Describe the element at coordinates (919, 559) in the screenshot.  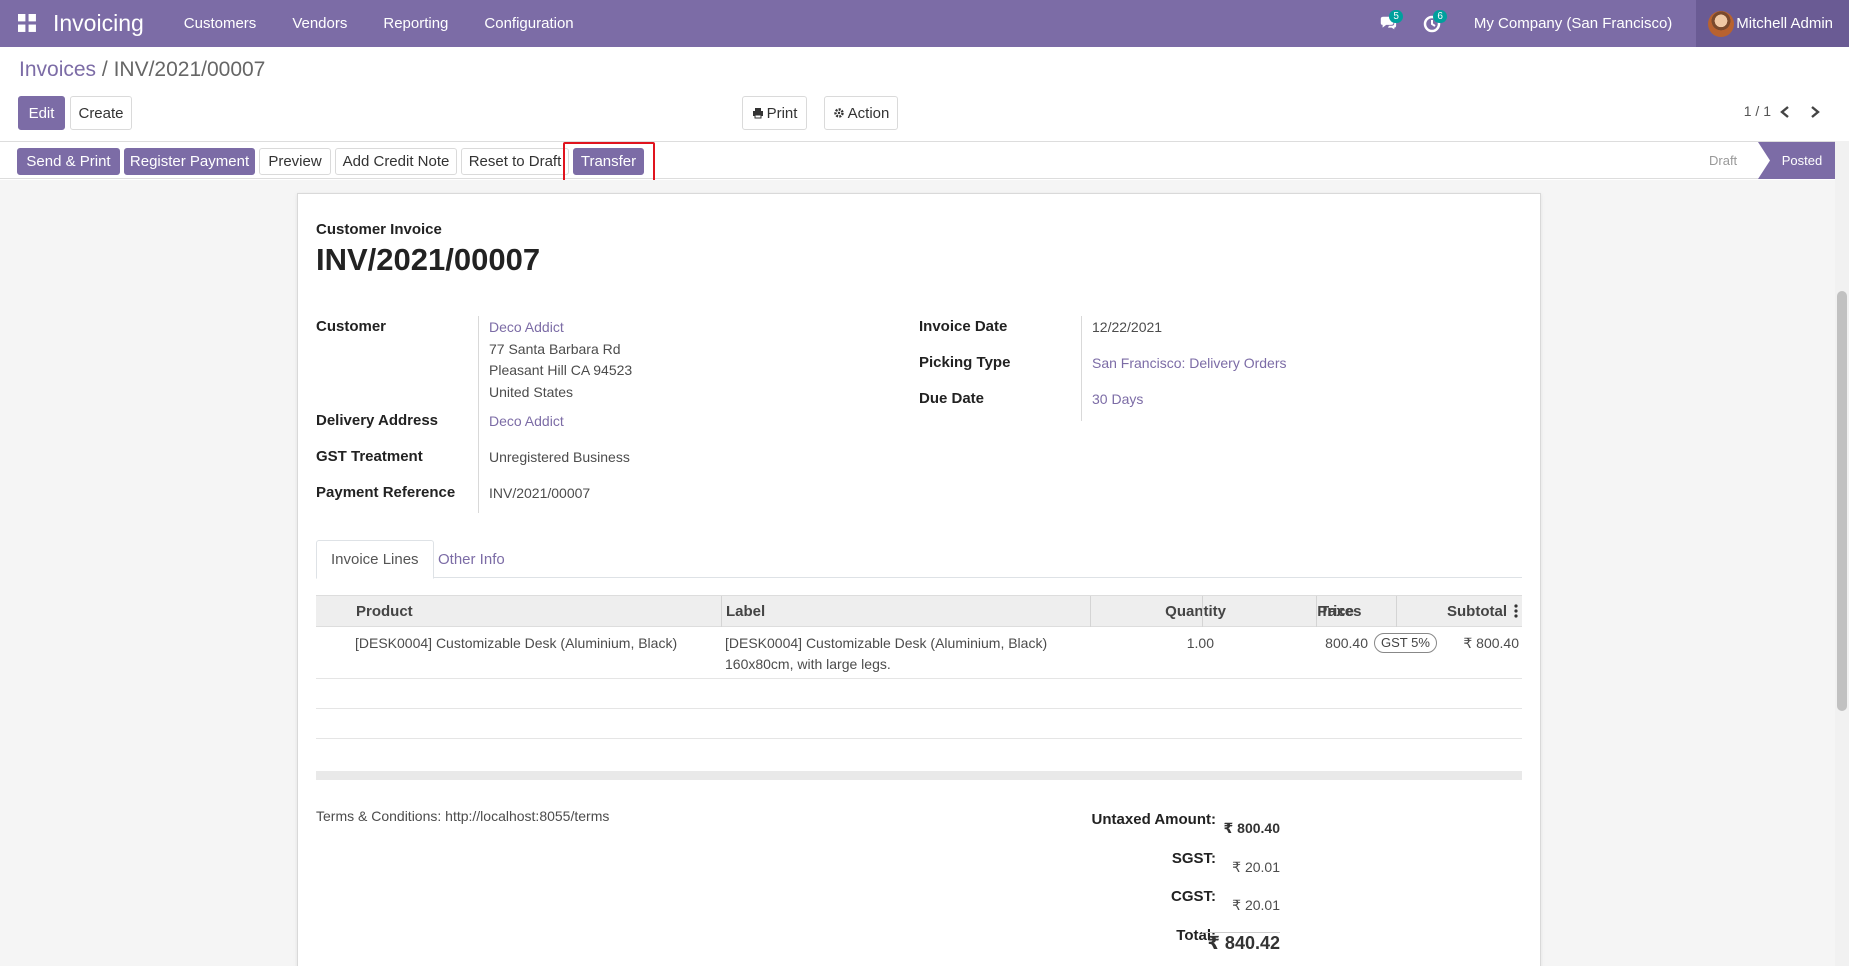
I see `notebook-tabs: Invoice Lines Other Info` at that location.